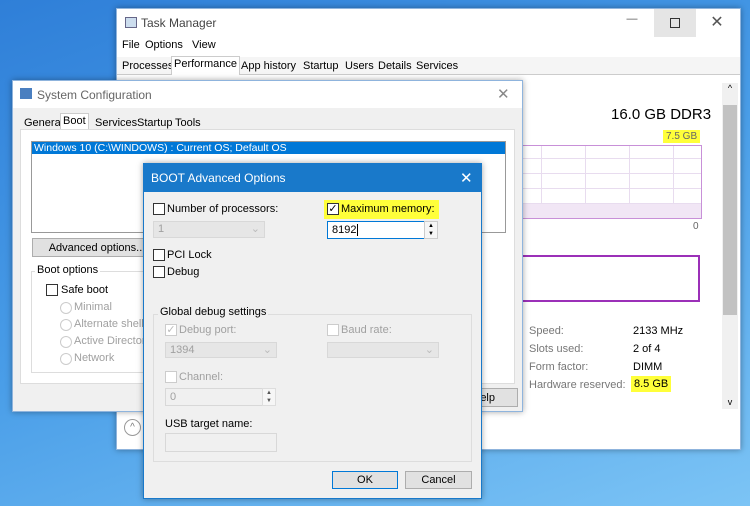 Image resolution: width=750 pixels, height=506 pixels. I want to click on channel-checkbox, so click(171, 377).